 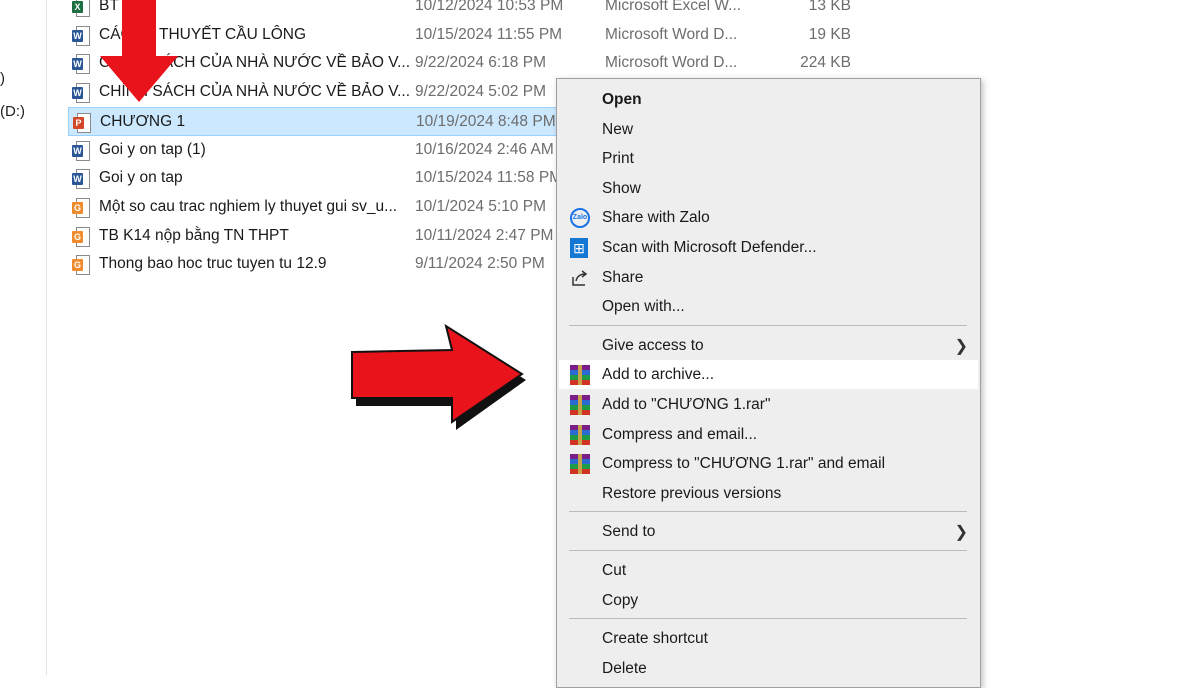 I want to click on annotation-arrow-down, so click(x=139, y=51).